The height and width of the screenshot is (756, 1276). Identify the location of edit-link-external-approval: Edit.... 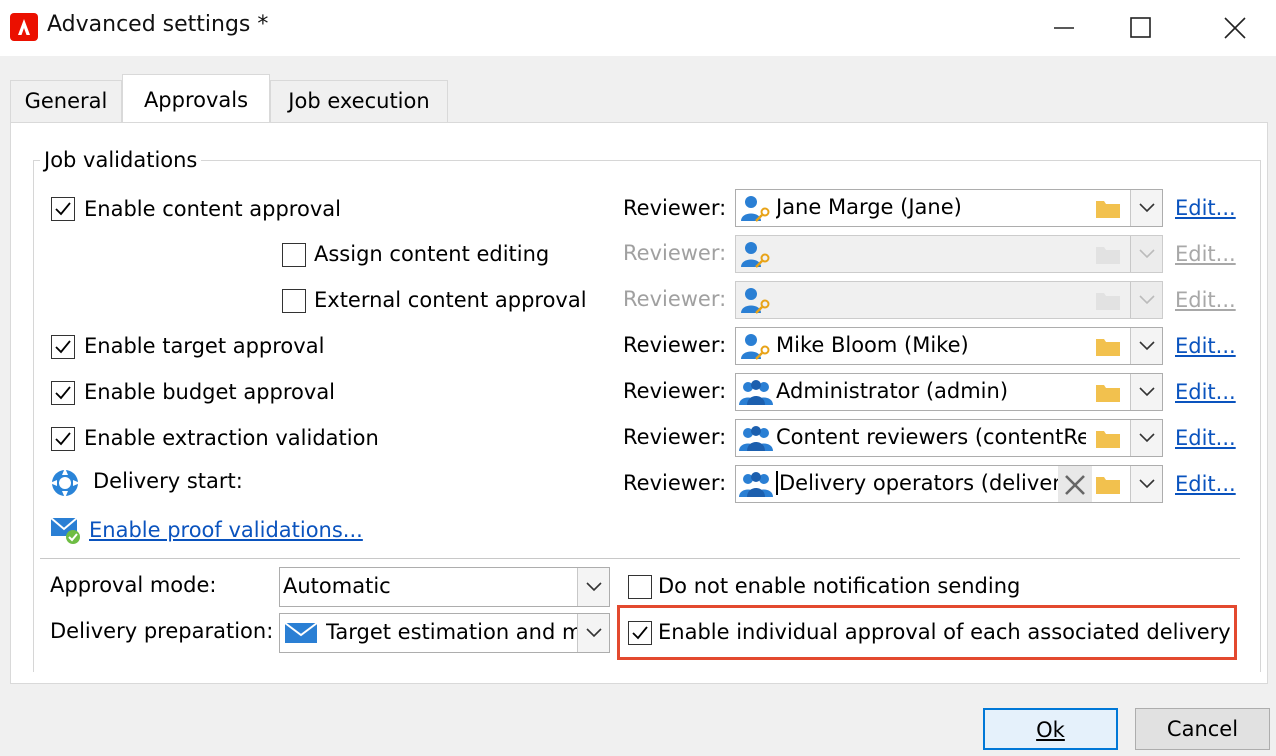
(1205, 300).